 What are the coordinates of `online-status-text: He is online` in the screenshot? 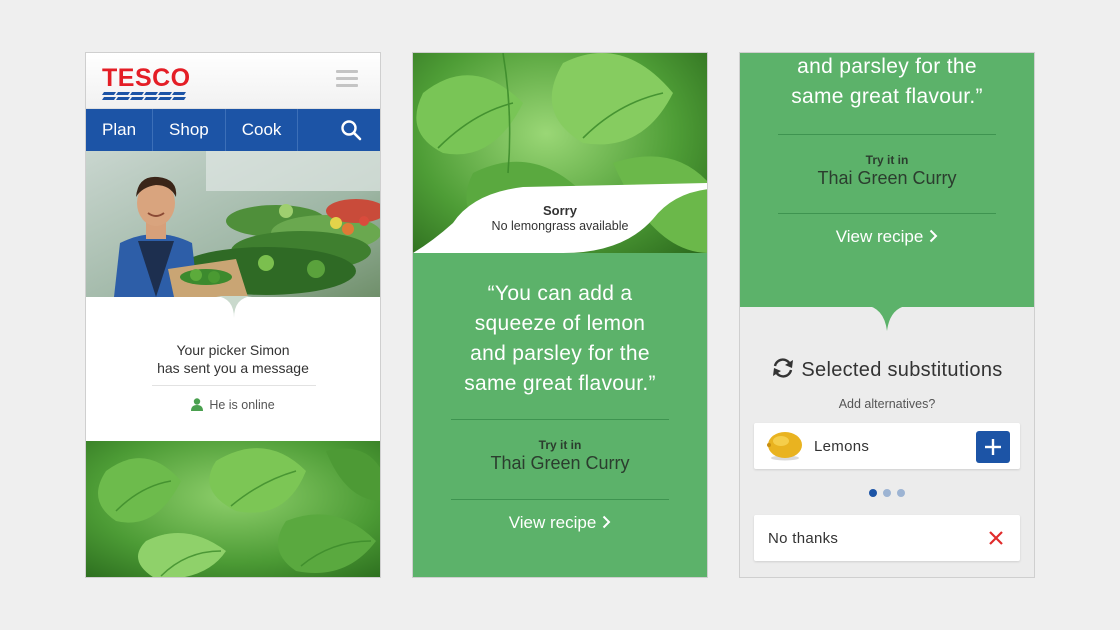 It's located at (242, 405).